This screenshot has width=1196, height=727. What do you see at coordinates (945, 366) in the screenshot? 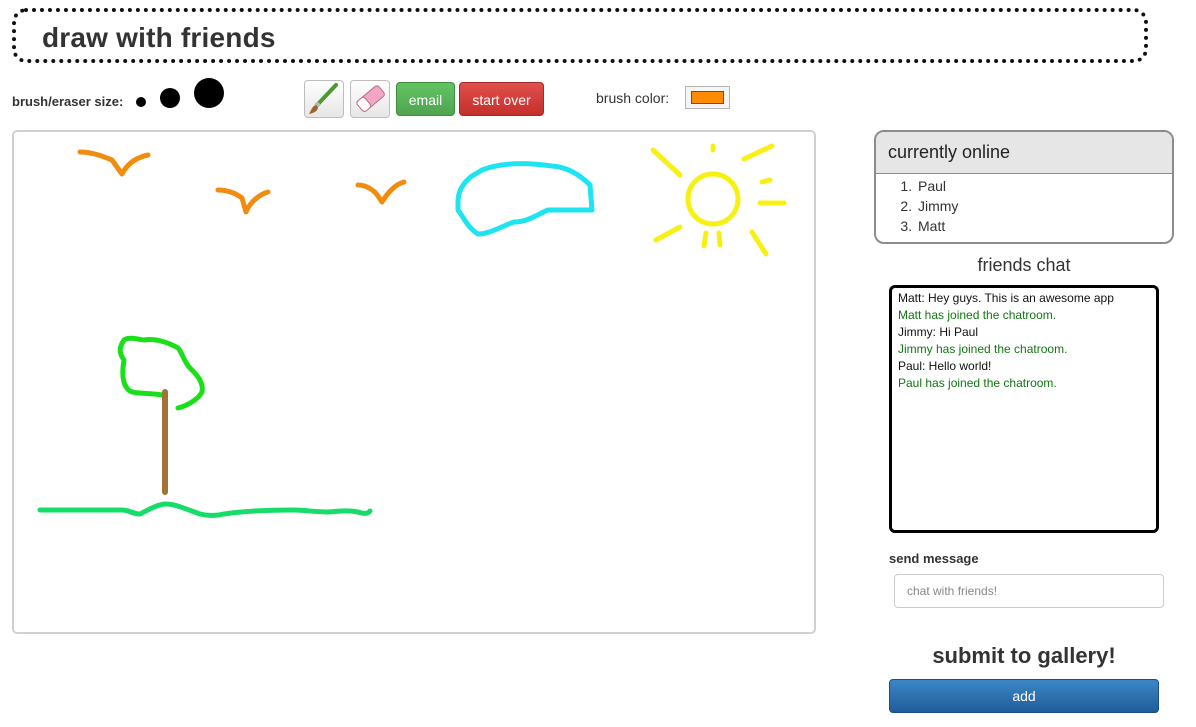
I see `chat-message: Paul: Hello world!` at bounding box center [945, 366].